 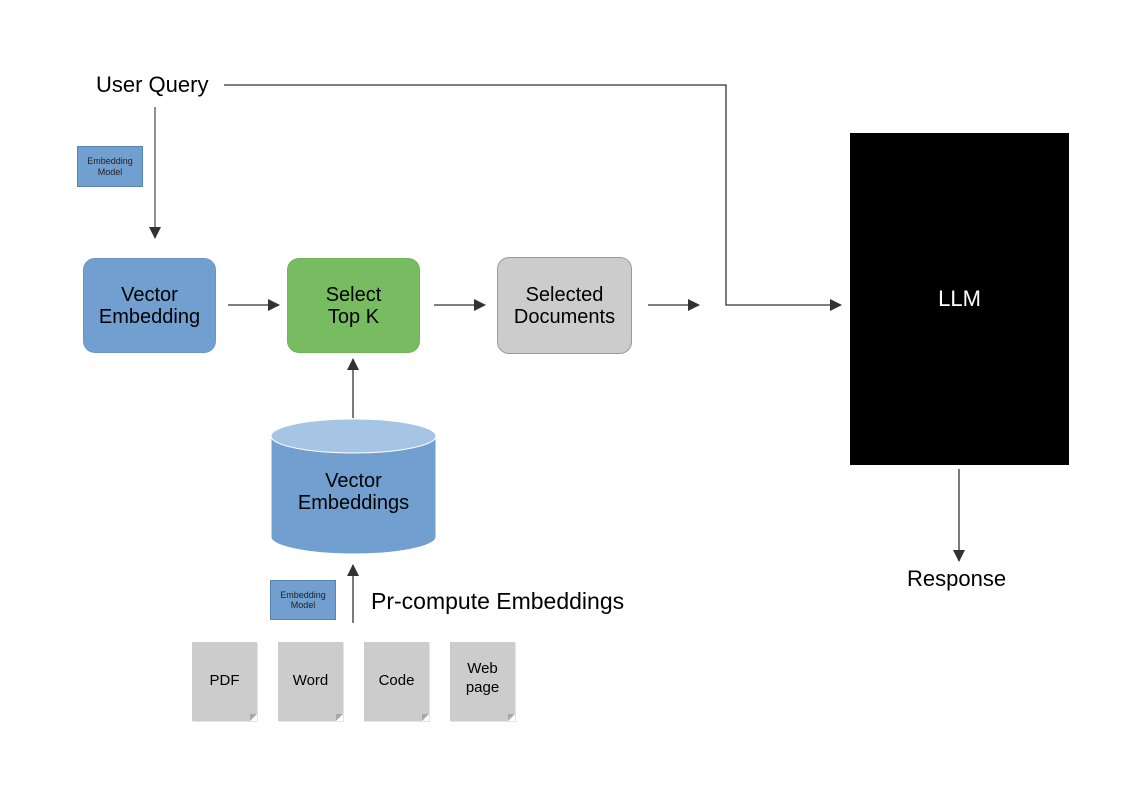 I want to click on selected-documents-label: Selected Documents, so click(x=564, y=305).